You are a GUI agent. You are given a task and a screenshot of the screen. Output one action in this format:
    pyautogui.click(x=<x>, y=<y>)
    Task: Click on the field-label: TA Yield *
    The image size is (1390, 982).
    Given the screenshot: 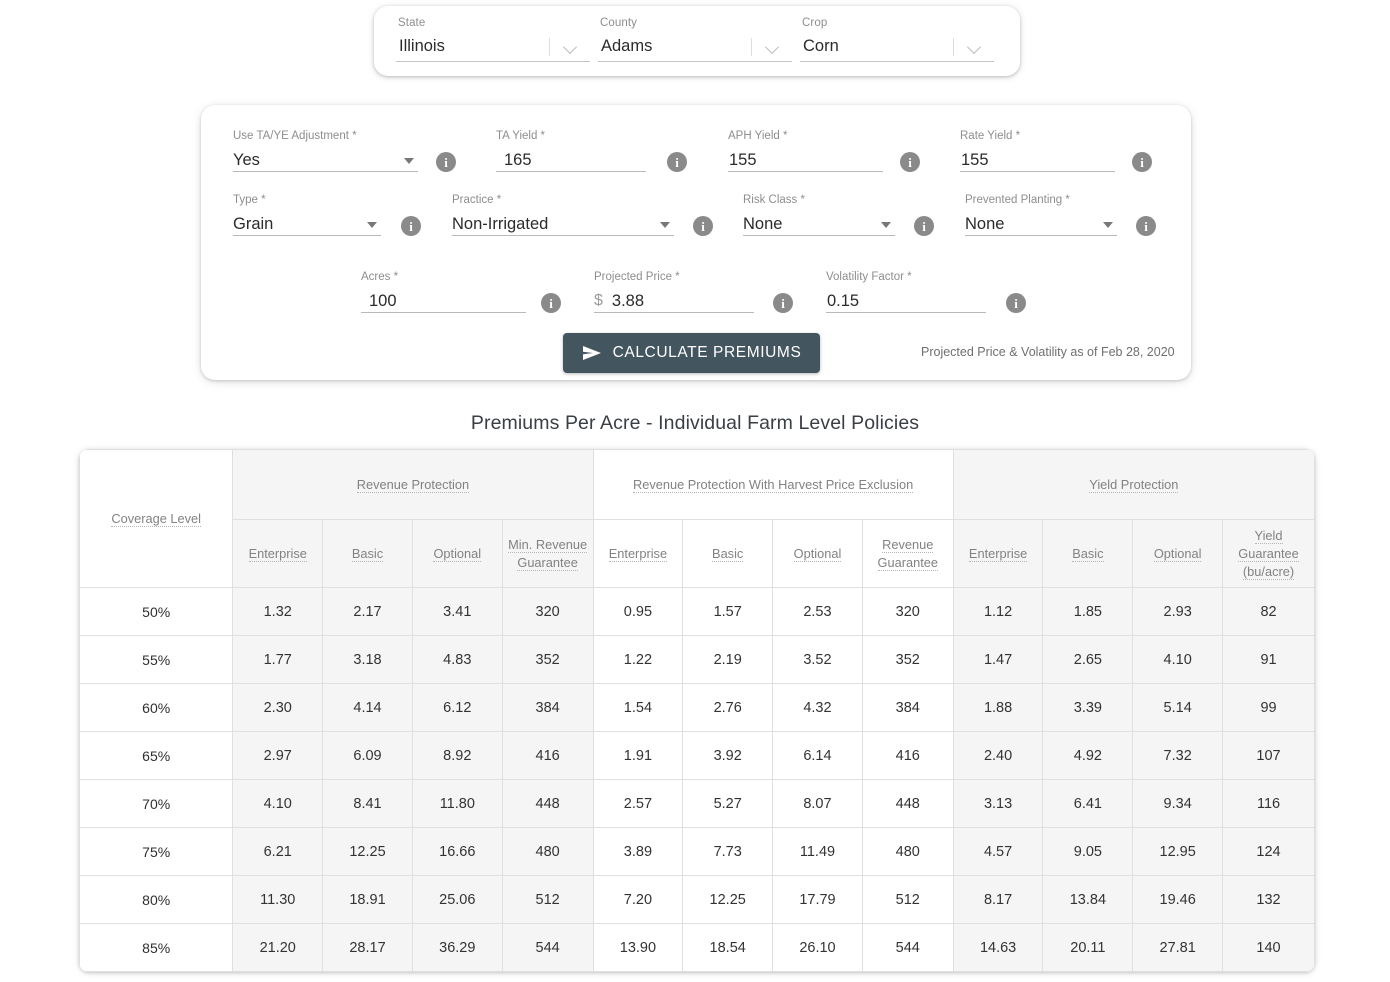 What is the action you would take?
    pyautogui.click(x=521, y=136)
    